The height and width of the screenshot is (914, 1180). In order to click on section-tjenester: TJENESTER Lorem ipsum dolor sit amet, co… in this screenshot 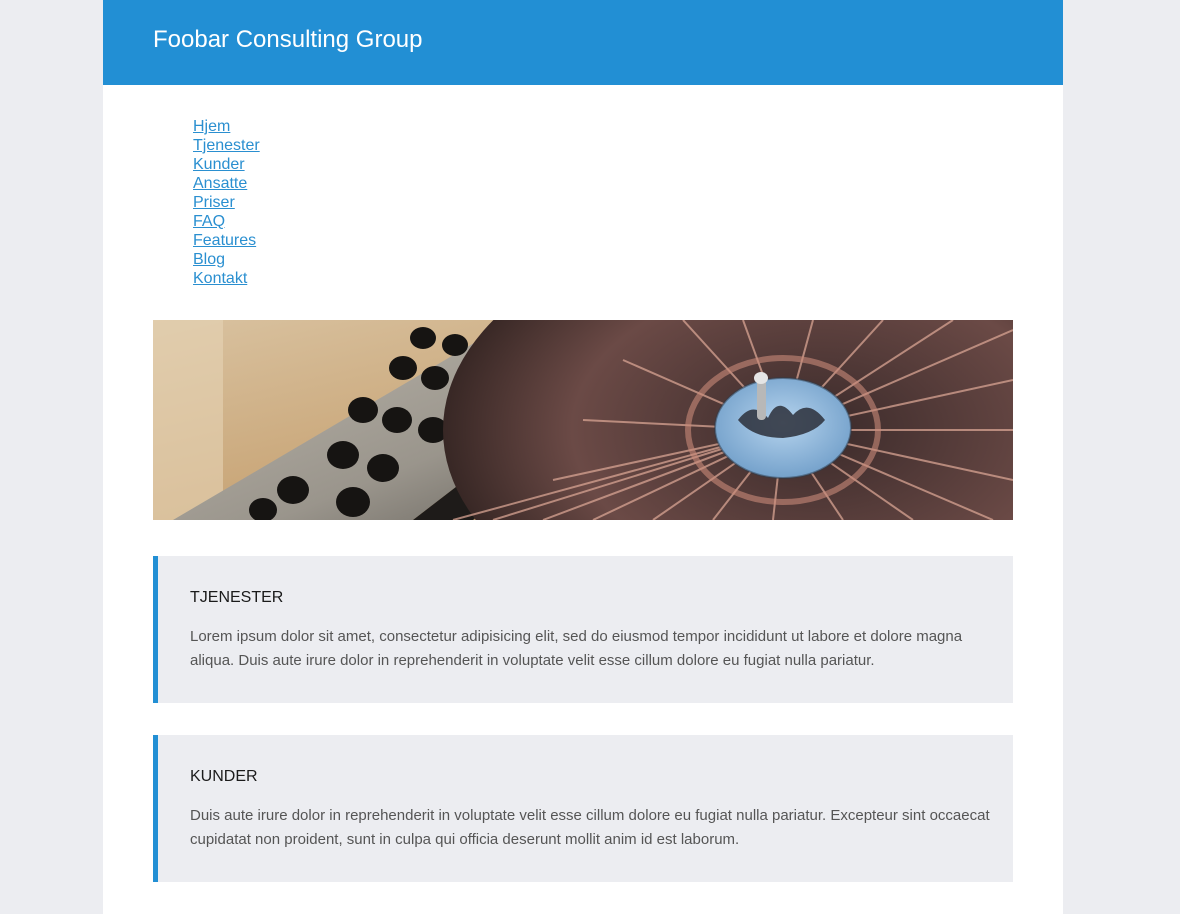, I will do `click(583, 629)`.